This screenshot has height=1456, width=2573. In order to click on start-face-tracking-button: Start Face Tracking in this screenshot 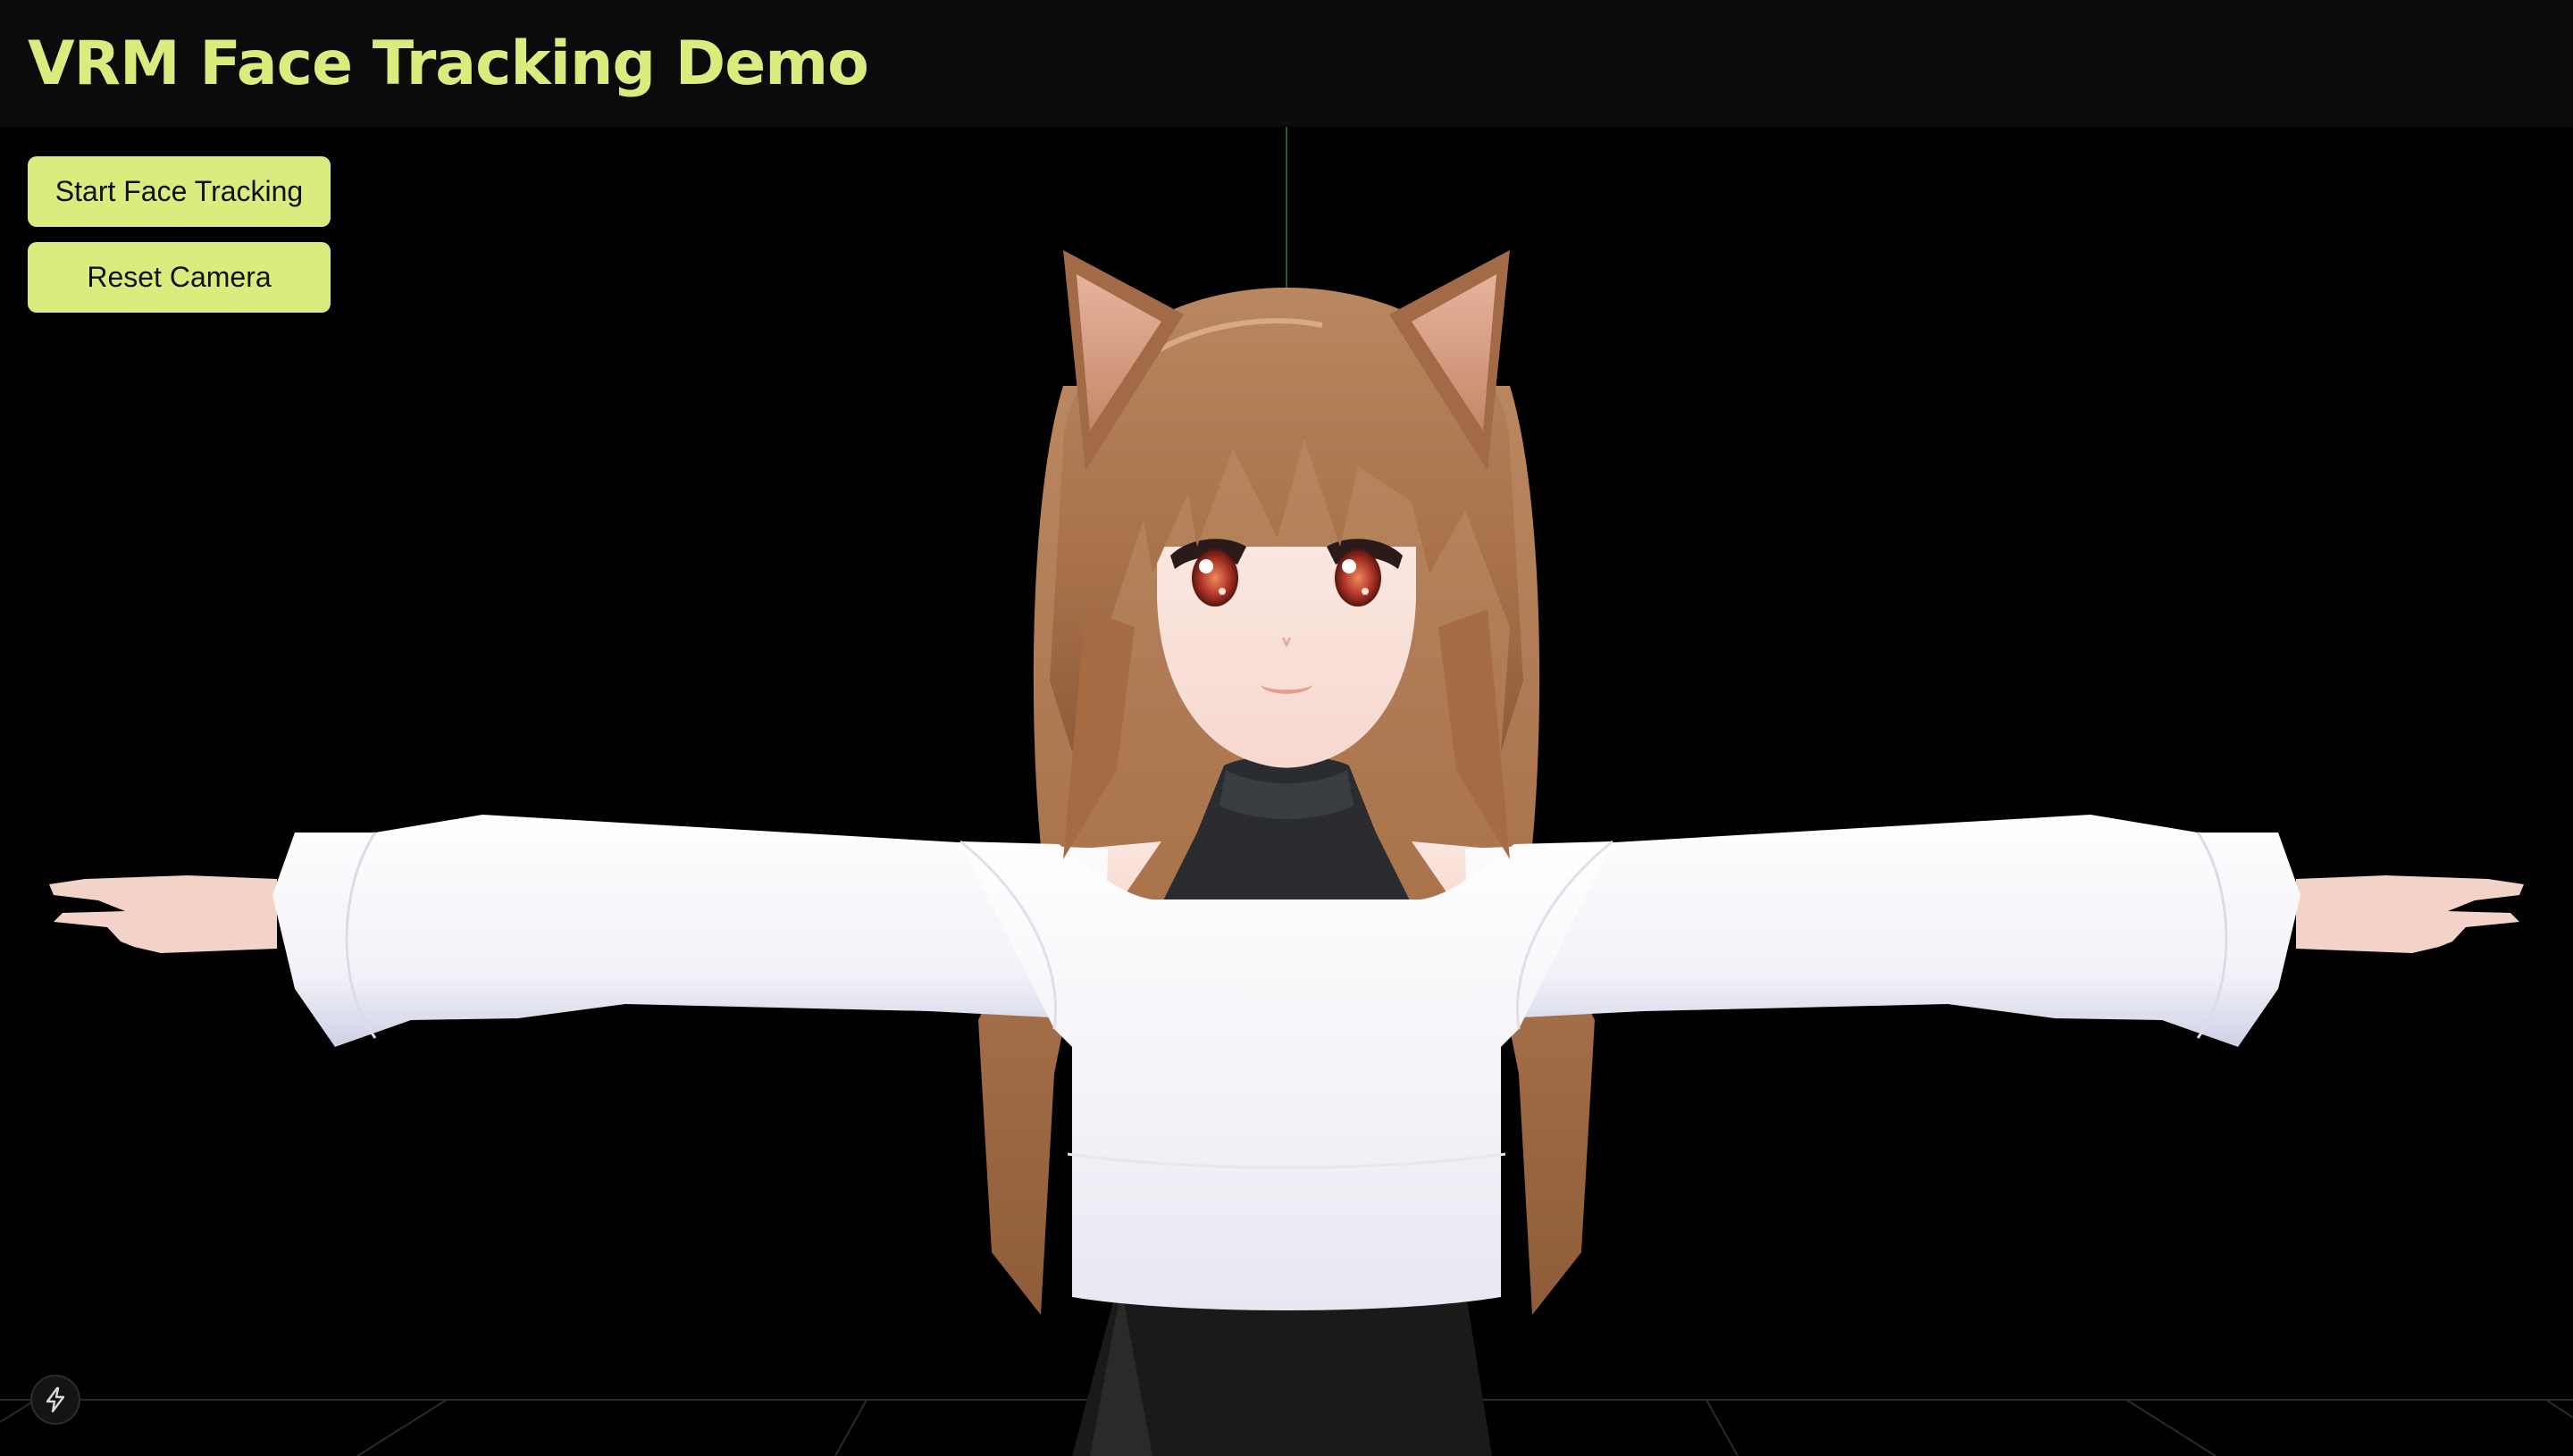, I will do `click(179, 191)`.